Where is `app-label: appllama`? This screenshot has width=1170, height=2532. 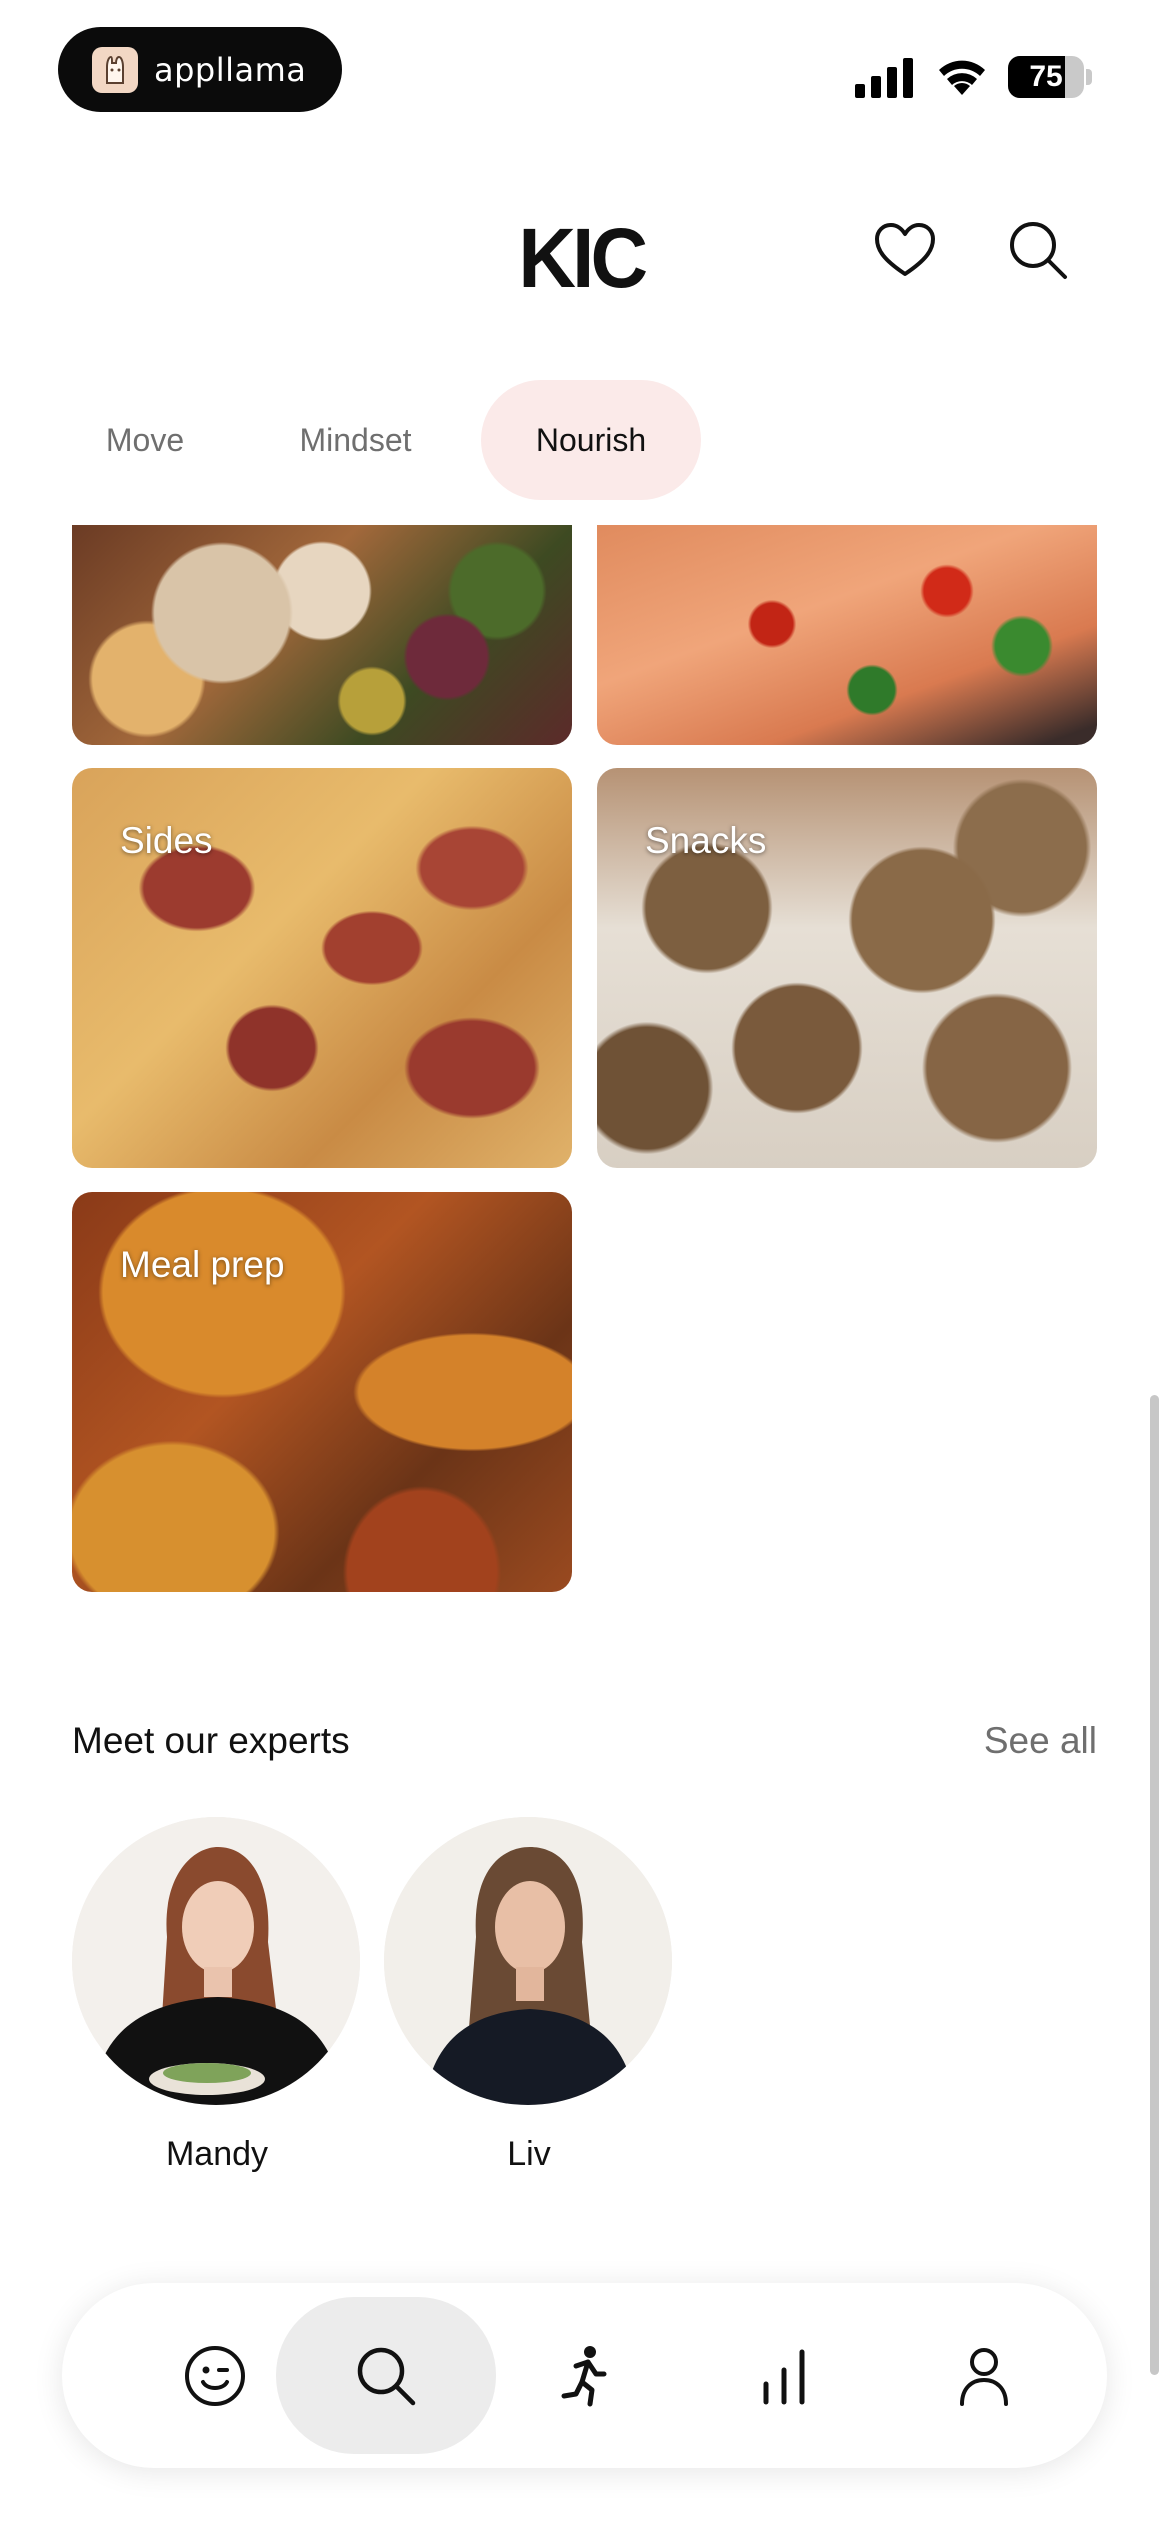
app-label: appllama is located at coordinates (230, 69).